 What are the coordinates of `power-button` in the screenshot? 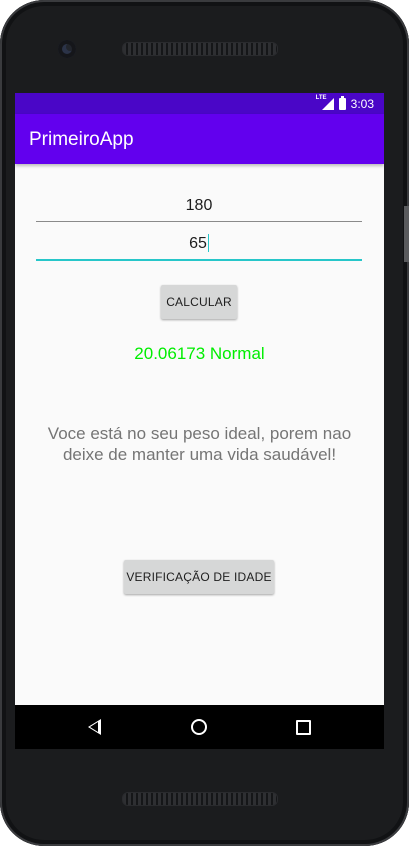 It's located at (406, 234).